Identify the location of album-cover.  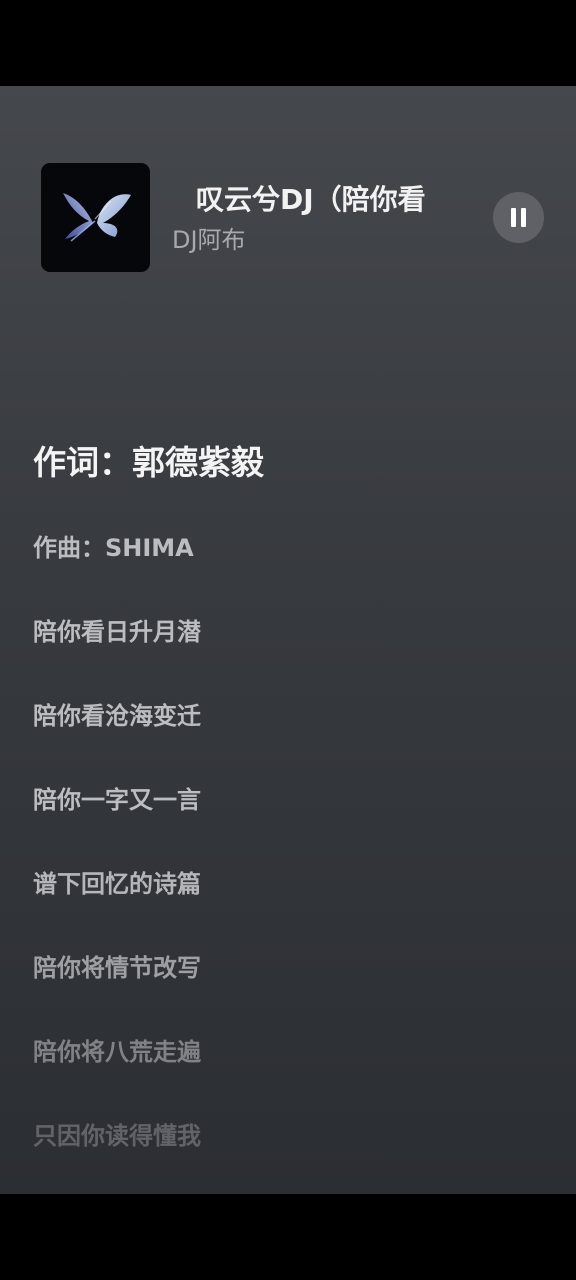
(95, 217).